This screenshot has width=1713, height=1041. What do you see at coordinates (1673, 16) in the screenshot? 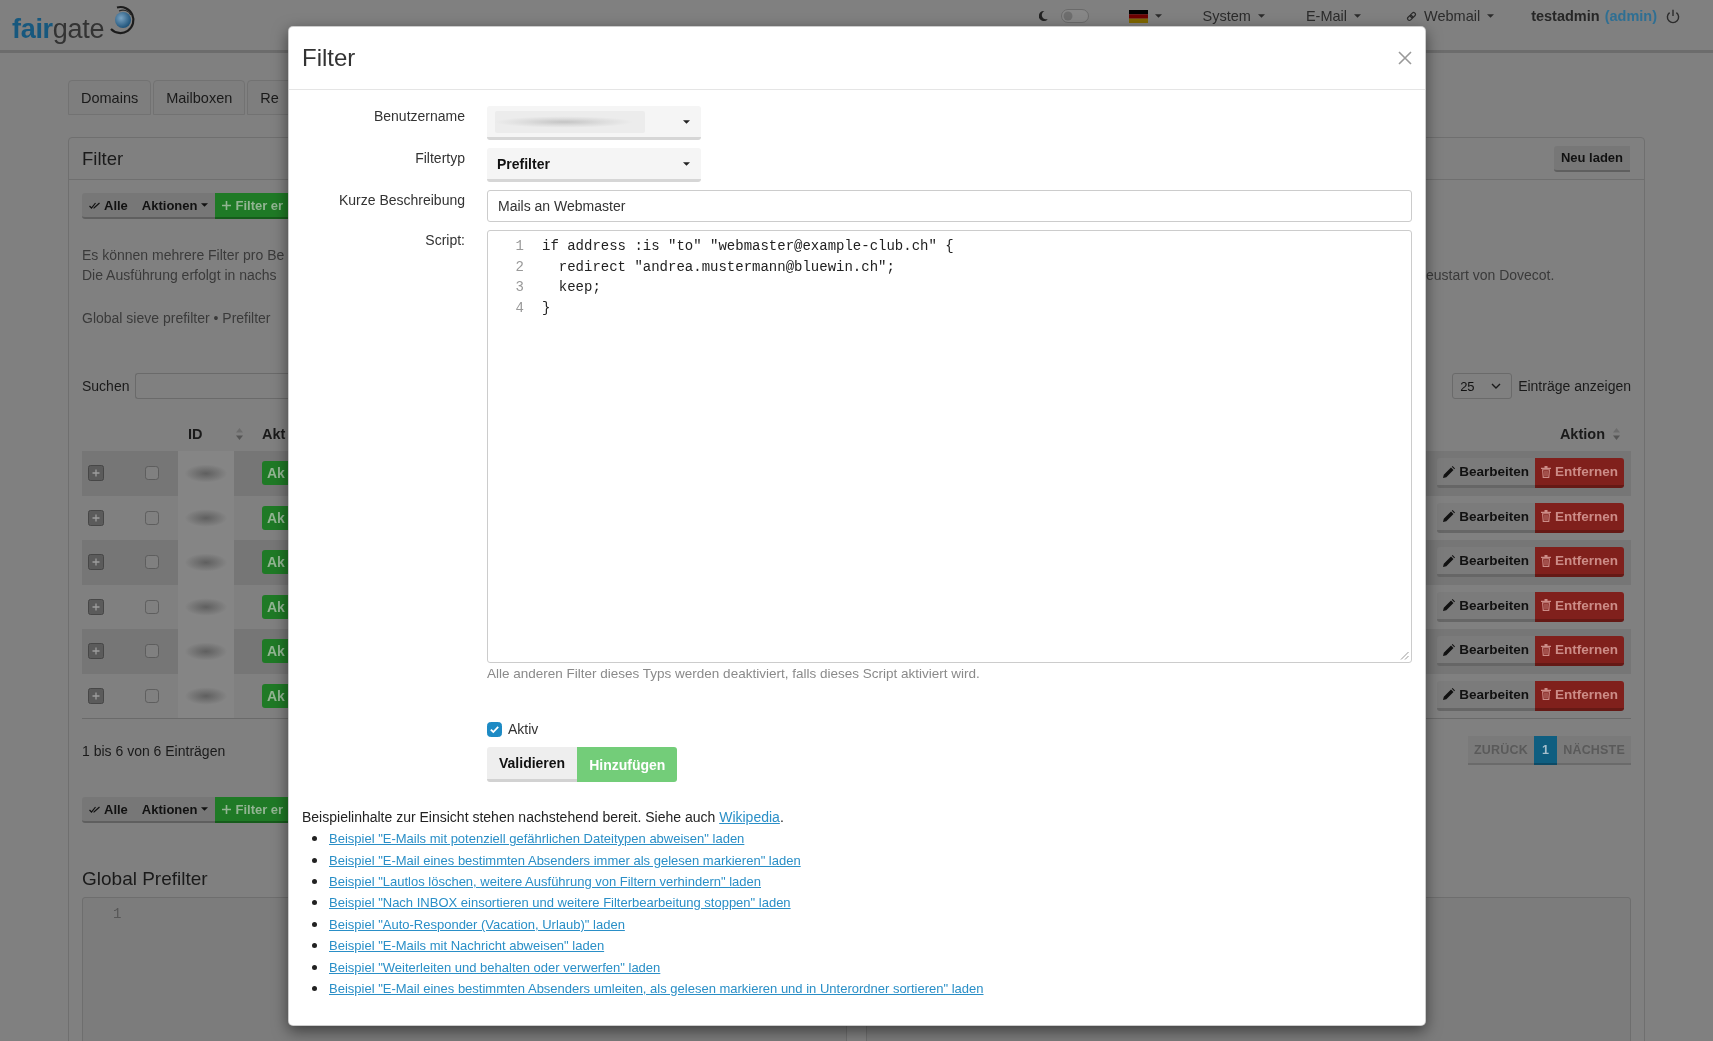
I see `power-icon` at bounding box center [1673, 16].